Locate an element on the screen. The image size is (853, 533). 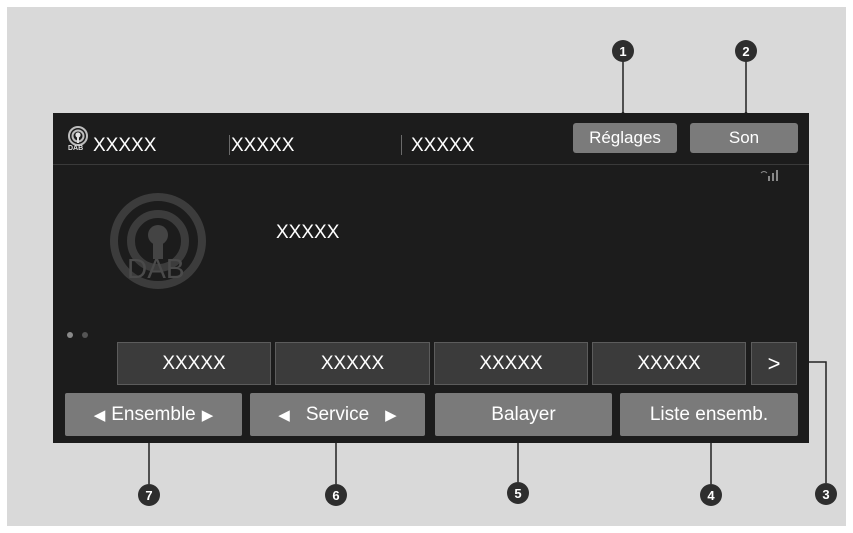
ensemble-button: ◀ Ensemble ▶ is located at coordinates (153, 414).